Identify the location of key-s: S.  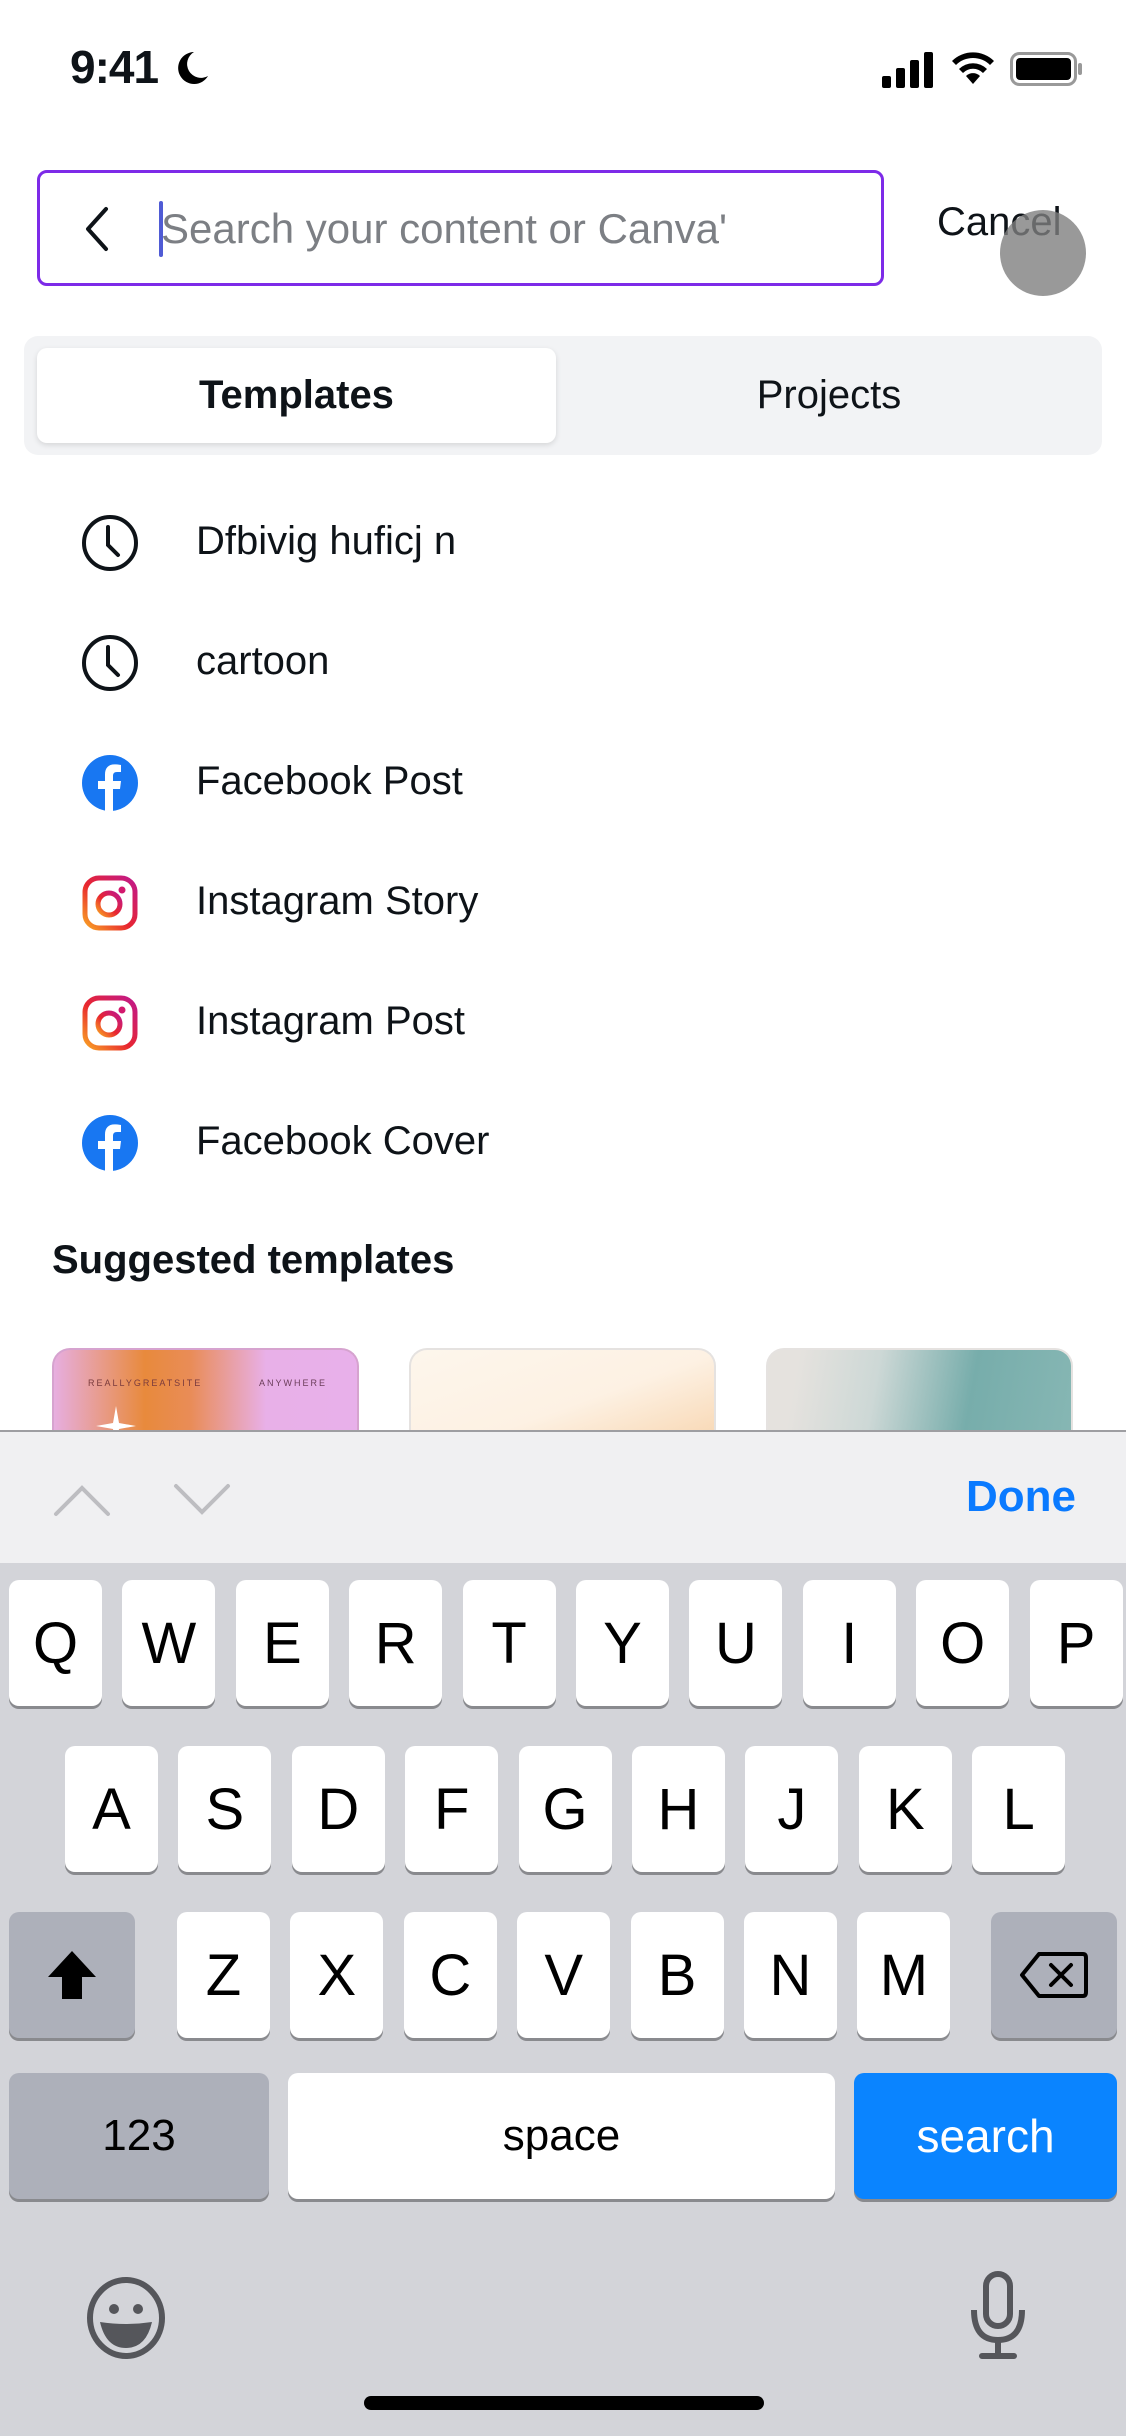
(225, 1809).